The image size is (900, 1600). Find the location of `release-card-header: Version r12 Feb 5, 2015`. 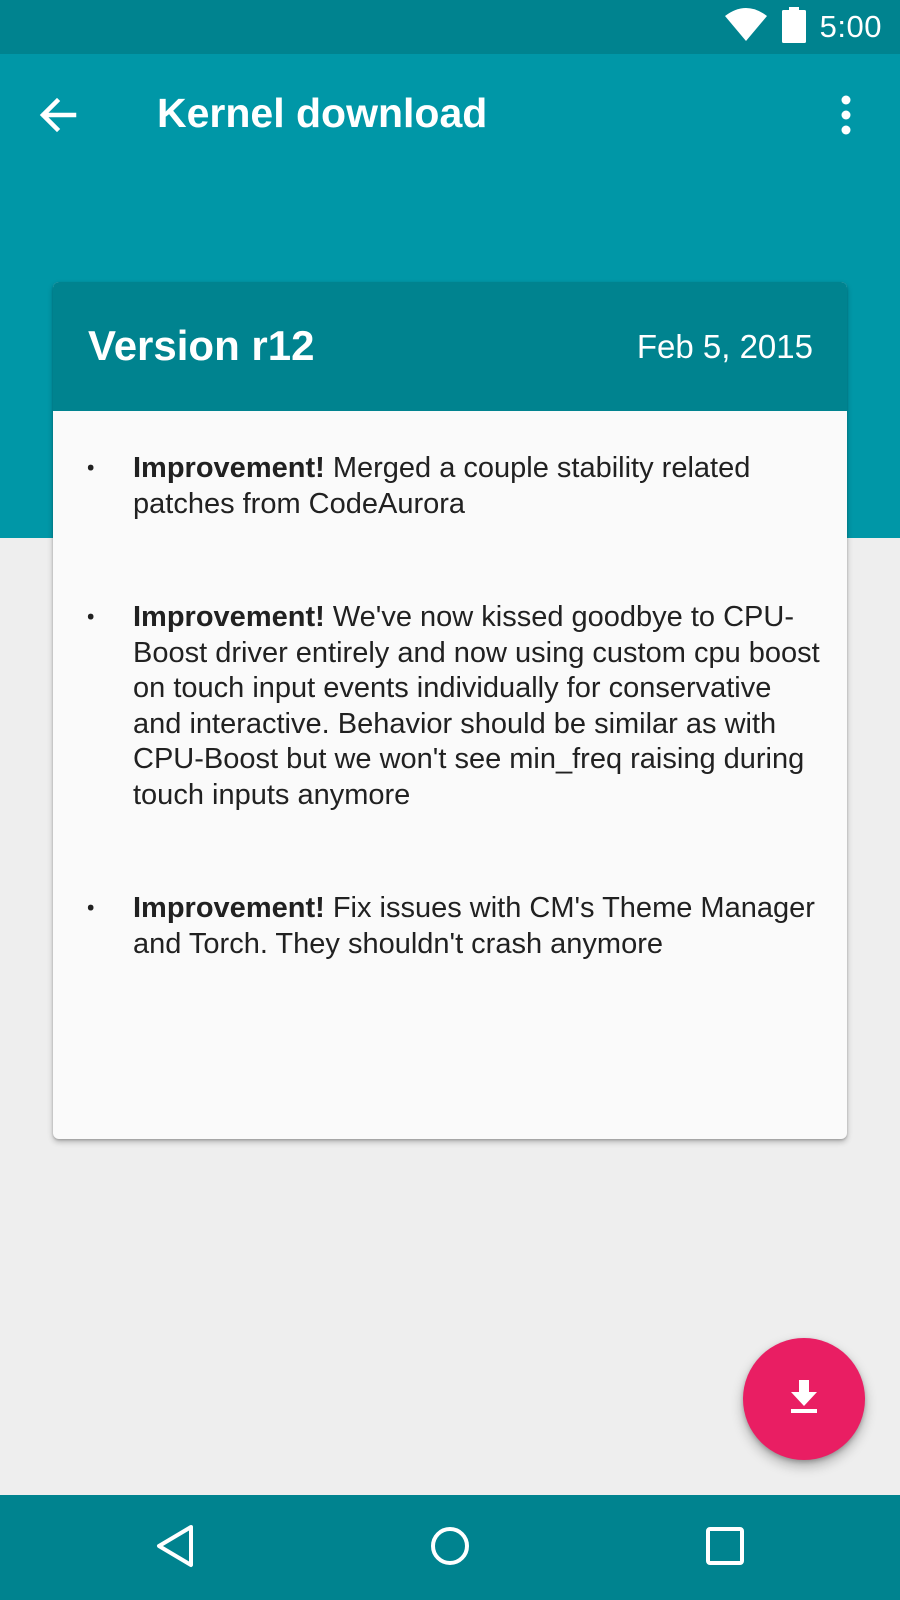

release-card-header: Version r12 Feb 5, 2015 is located at coordinates (450, 346).